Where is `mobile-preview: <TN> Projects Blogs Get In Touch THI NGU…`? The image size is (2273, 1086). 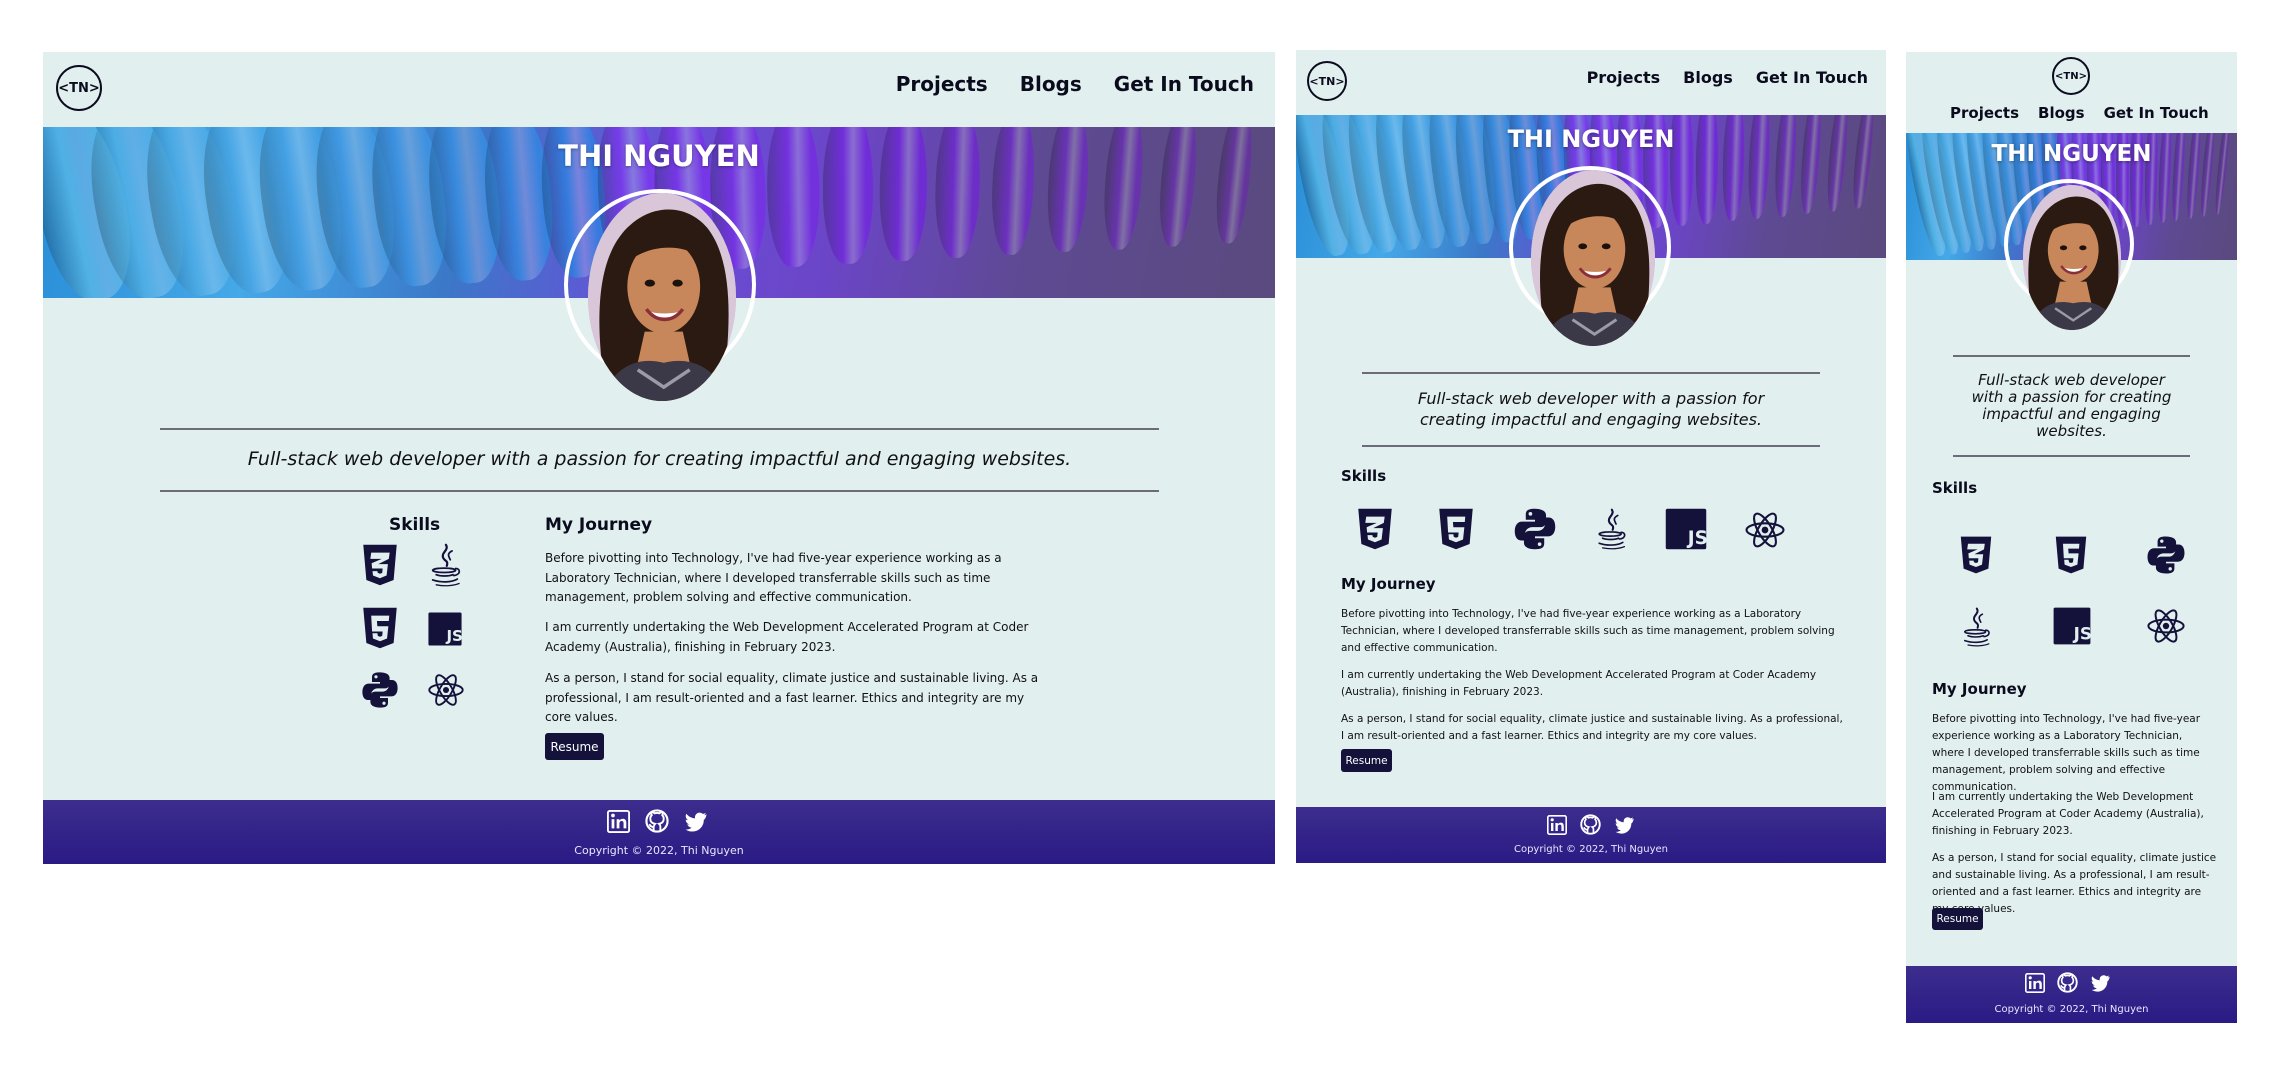
mobile-preview: <TN> Projects Blogs Get In Touch THI NGU… is located at coordinates (2071, 537).